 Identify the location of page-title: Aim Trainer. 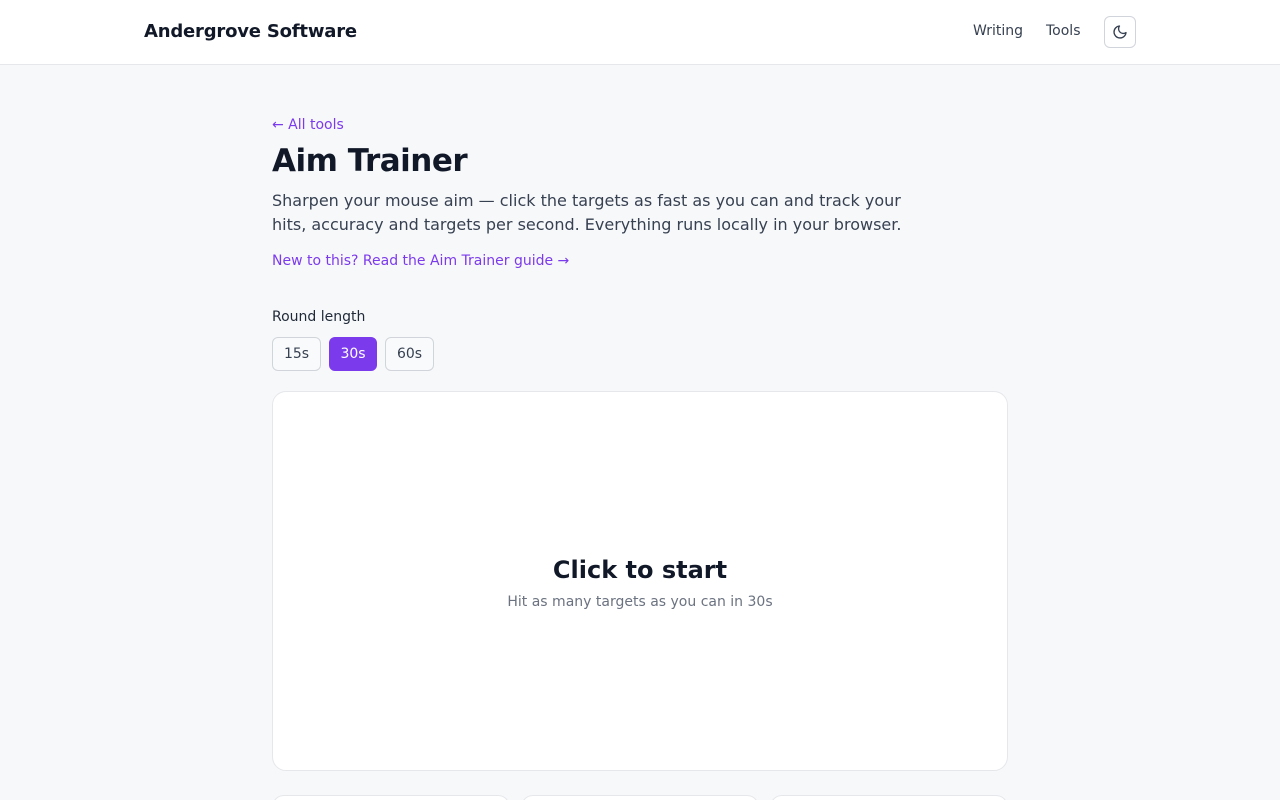
(370, 161).